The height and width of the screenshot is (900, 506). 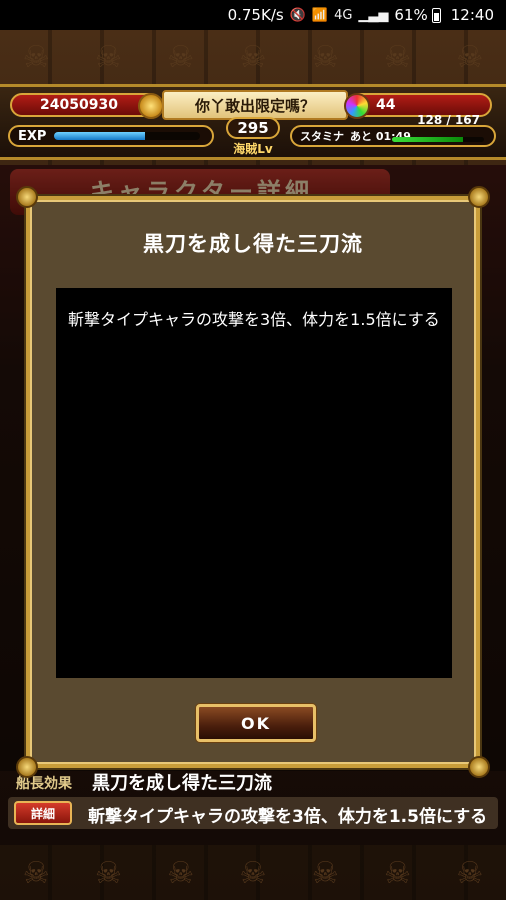 I want to click on berry-count: 24050930, so click(x=79, y=105).